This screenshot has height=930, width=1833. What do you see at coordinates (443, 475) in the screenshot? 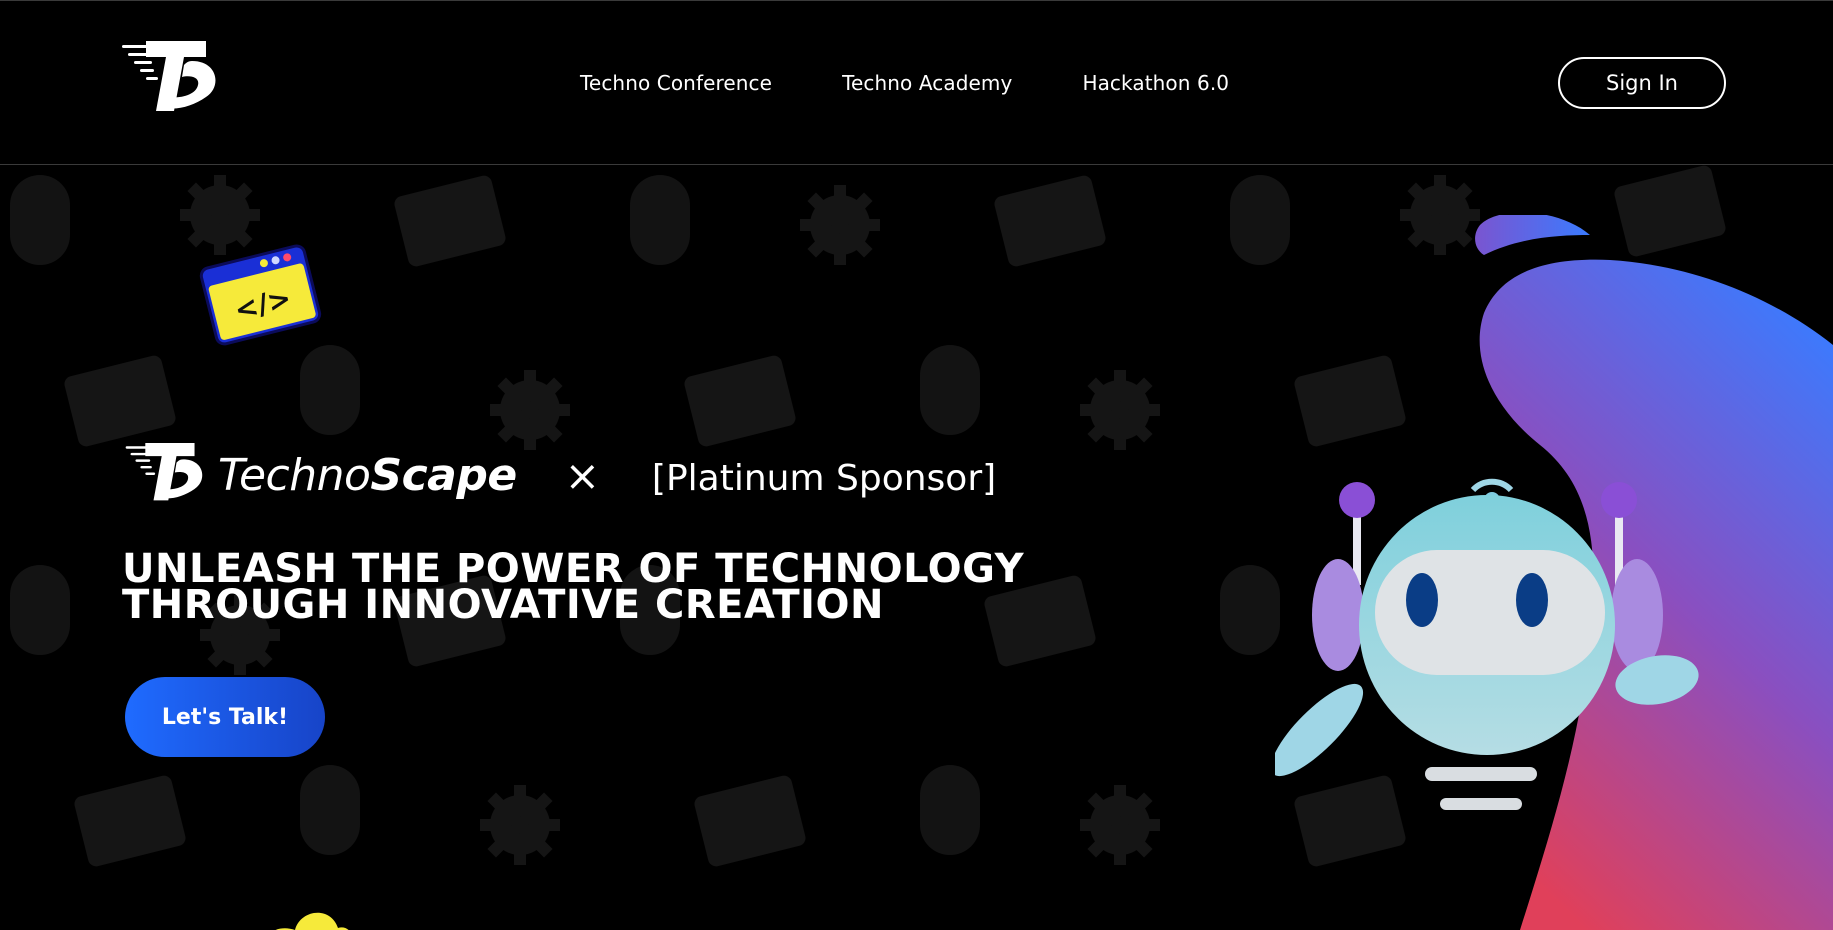
I see `brand-wordmark-bold: Scape` at bounding box center [443, 475].